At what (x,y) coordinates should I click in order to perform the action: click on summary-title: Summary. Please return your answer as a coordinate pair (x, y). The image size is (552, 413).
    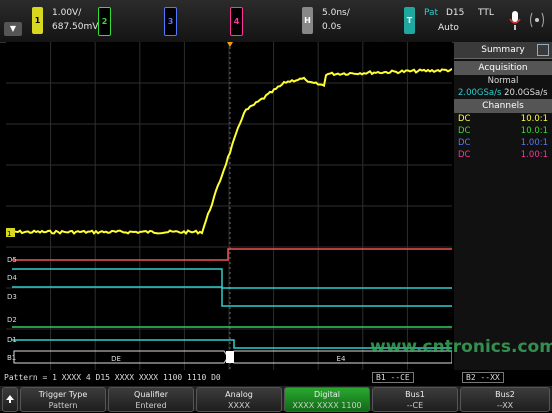
    Looking at the image, I should click on (503, 50).